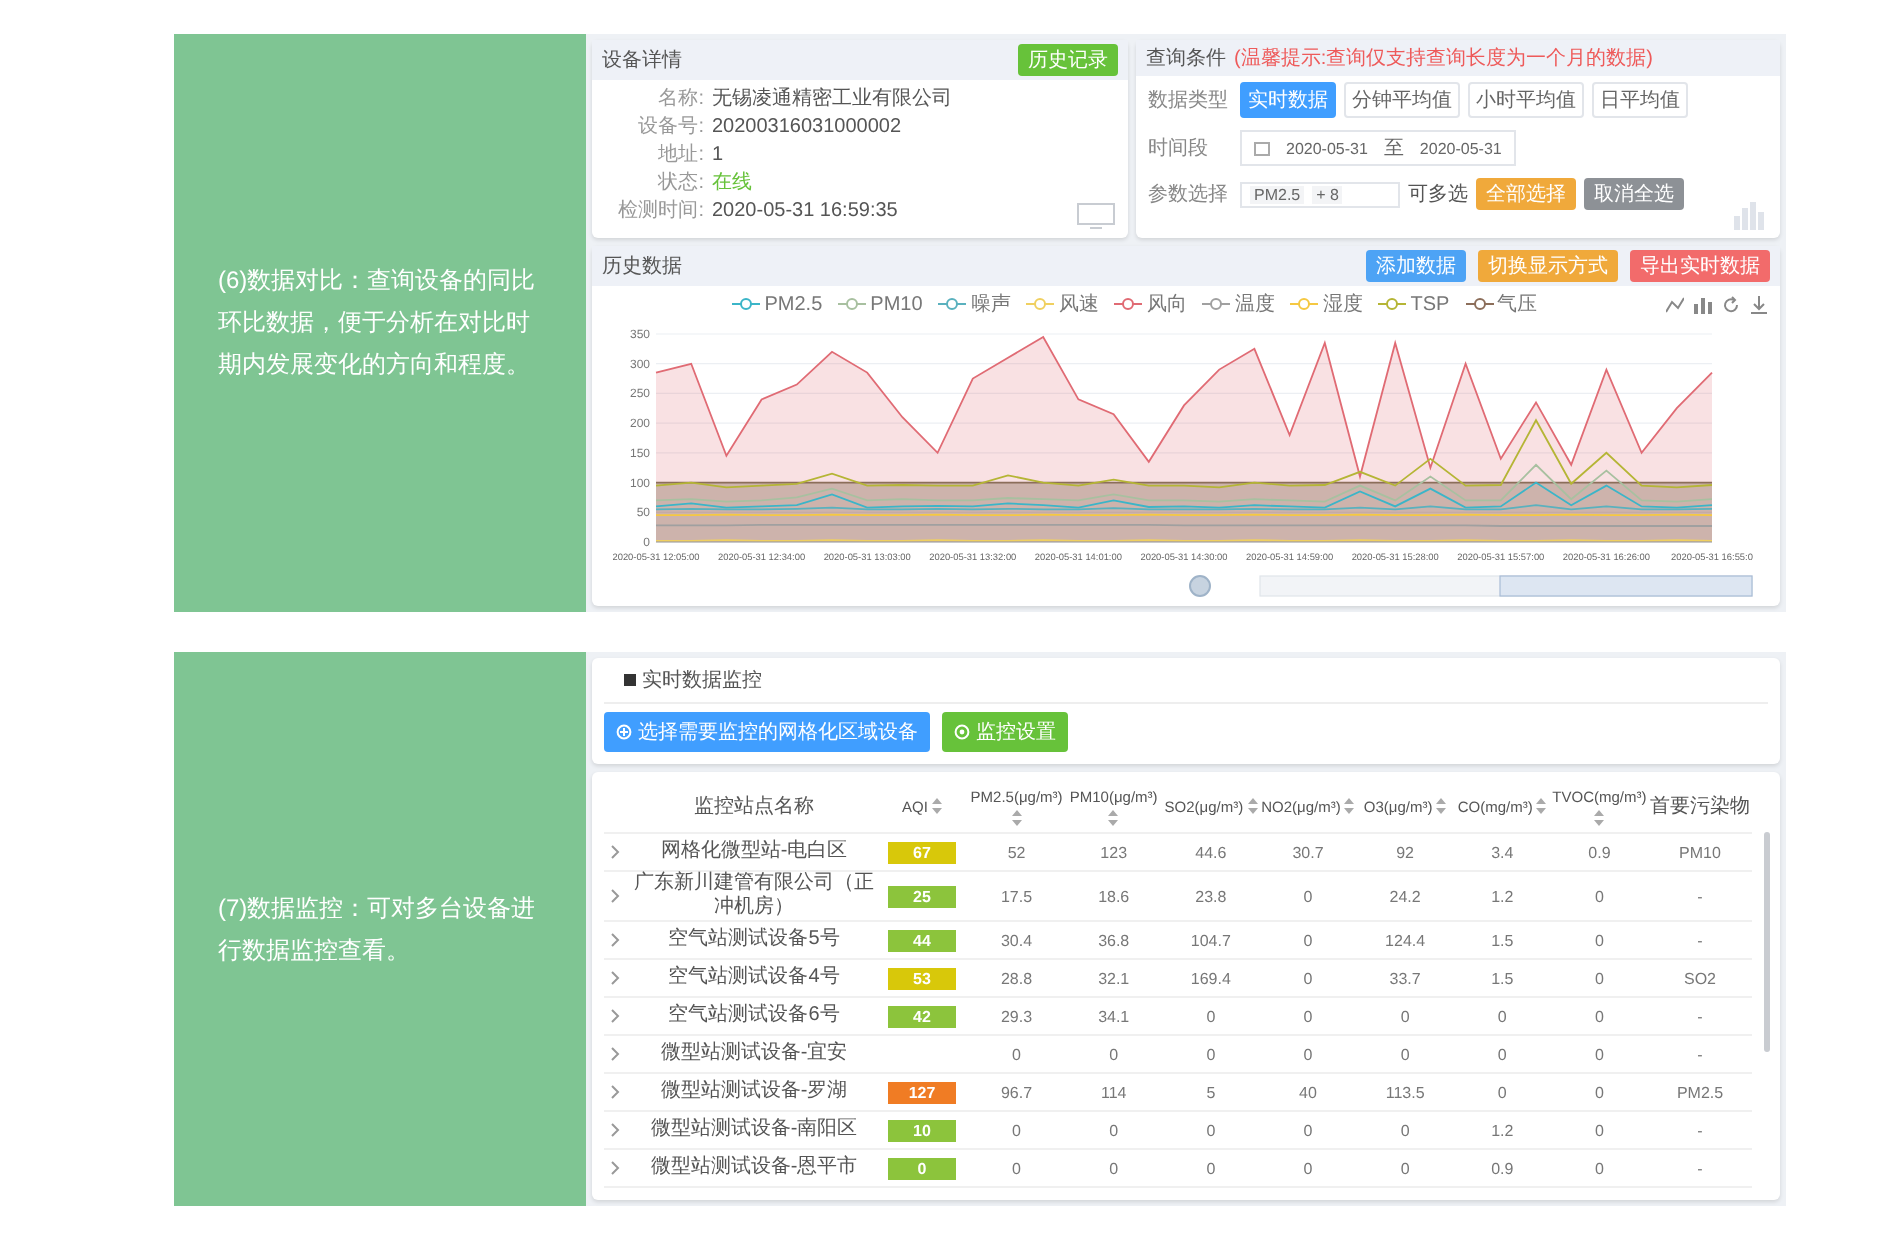  I want to click on action-button: 切换显示方式, so click(1548, 266).